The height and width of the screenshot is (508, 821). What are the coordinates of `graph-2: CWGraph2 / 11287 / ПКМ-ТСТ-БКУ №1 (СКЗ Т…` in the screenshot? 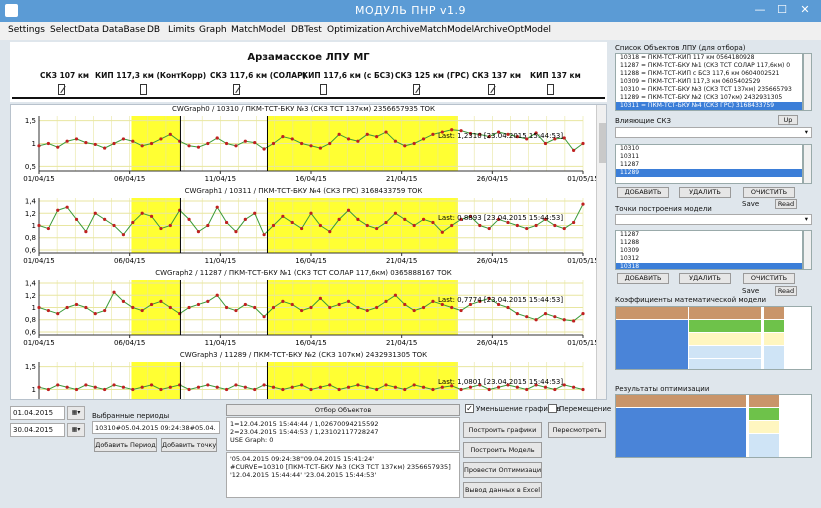 It's located at (303, 310).